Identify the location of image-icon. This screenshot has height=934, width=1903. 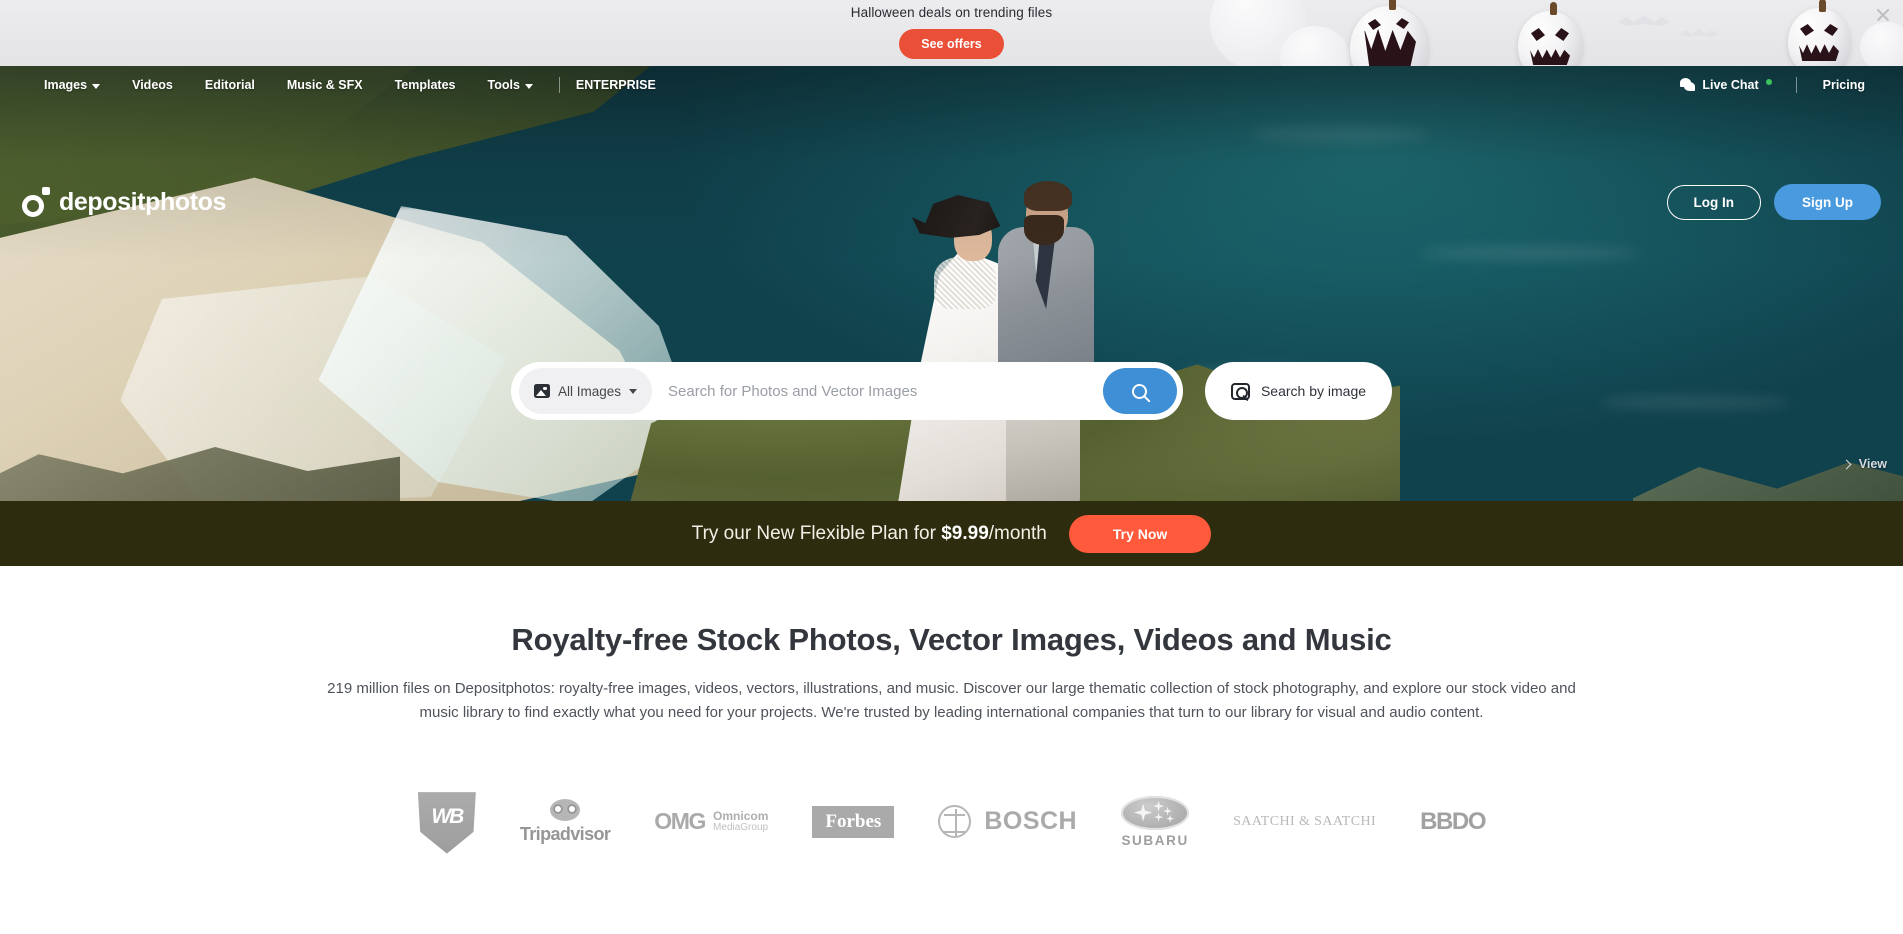
(541, 391).